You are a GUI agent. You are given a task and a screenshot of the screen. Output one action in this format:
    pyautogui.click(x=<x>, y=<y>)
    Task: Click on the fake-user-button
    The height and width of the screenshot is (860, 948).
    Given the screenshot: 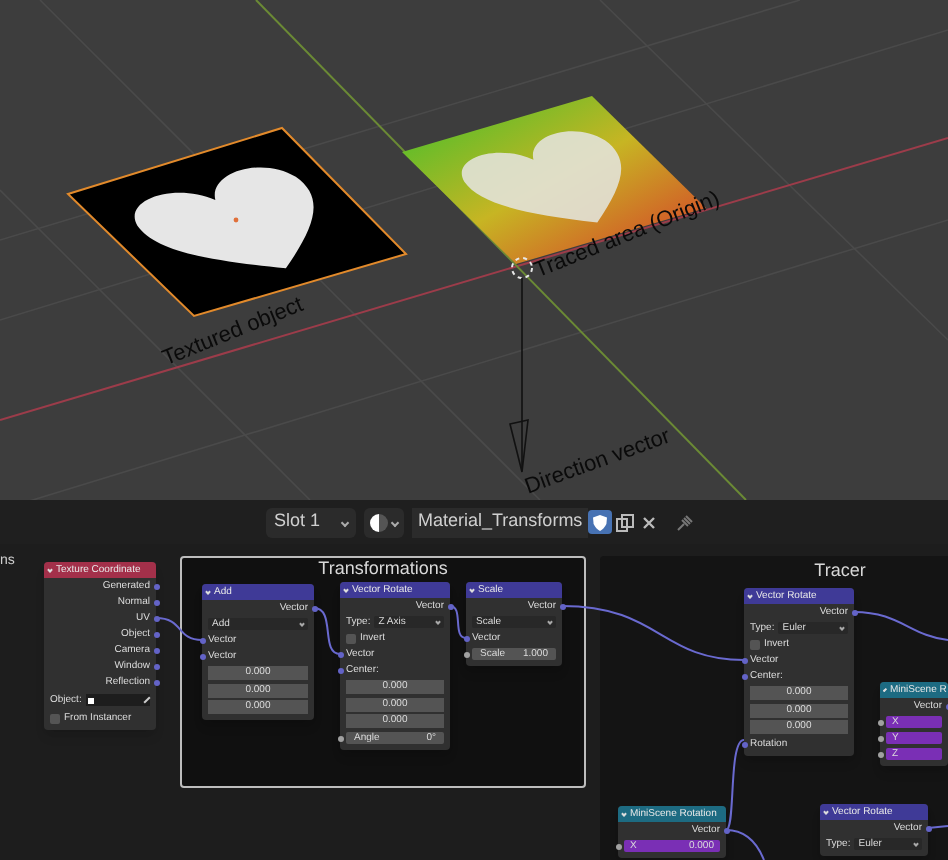 What is the action you would take?
    pyautogui.click(x=600, y=522)
    